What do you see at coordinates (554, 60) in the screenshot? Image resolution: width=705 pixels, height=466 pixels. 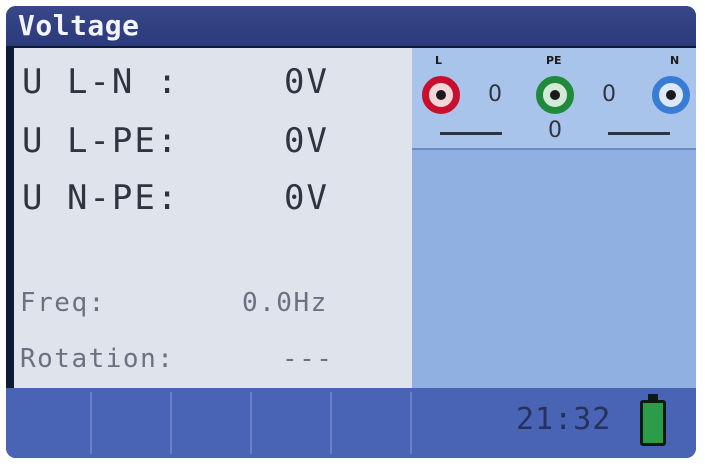 I see `terminal-pe-label: PE` at bounding box center [554, 60].